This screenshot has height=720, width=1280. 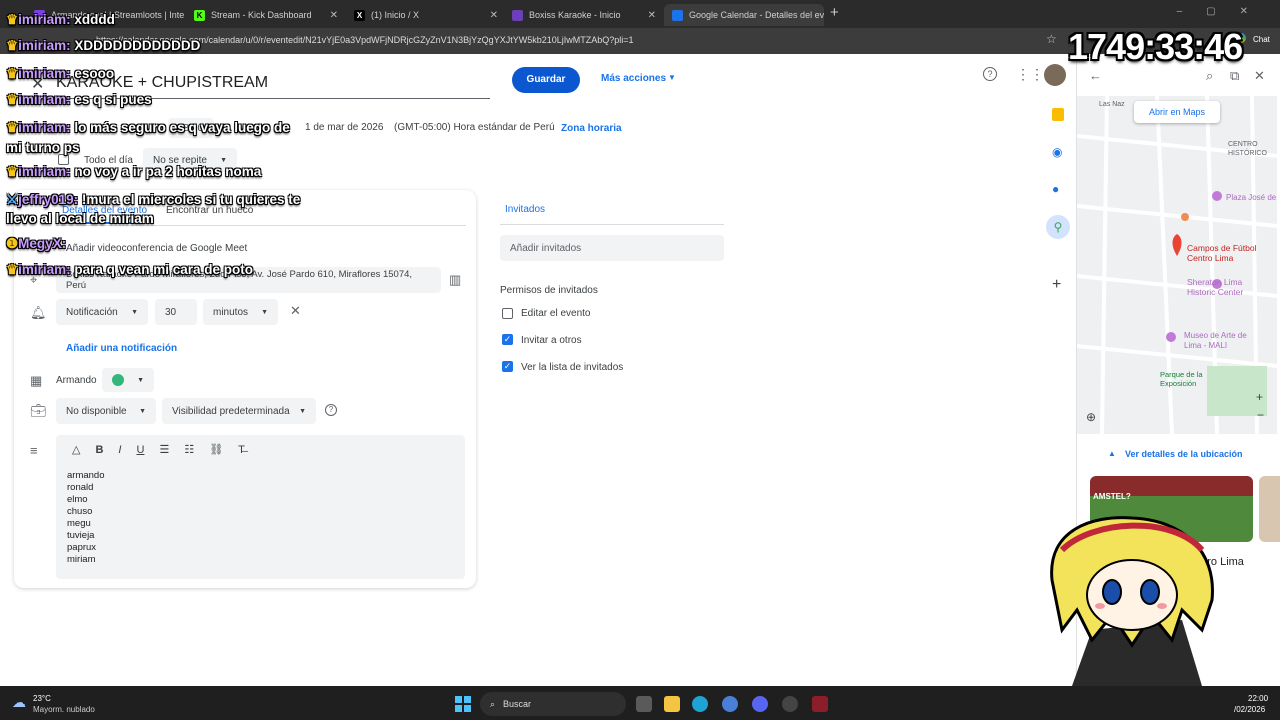 What do you see at coordinates (1184, 454) in the screenshot?
I see `location-details-link: Ver detalles de la ubicación` at bounding box center [1184, 454].